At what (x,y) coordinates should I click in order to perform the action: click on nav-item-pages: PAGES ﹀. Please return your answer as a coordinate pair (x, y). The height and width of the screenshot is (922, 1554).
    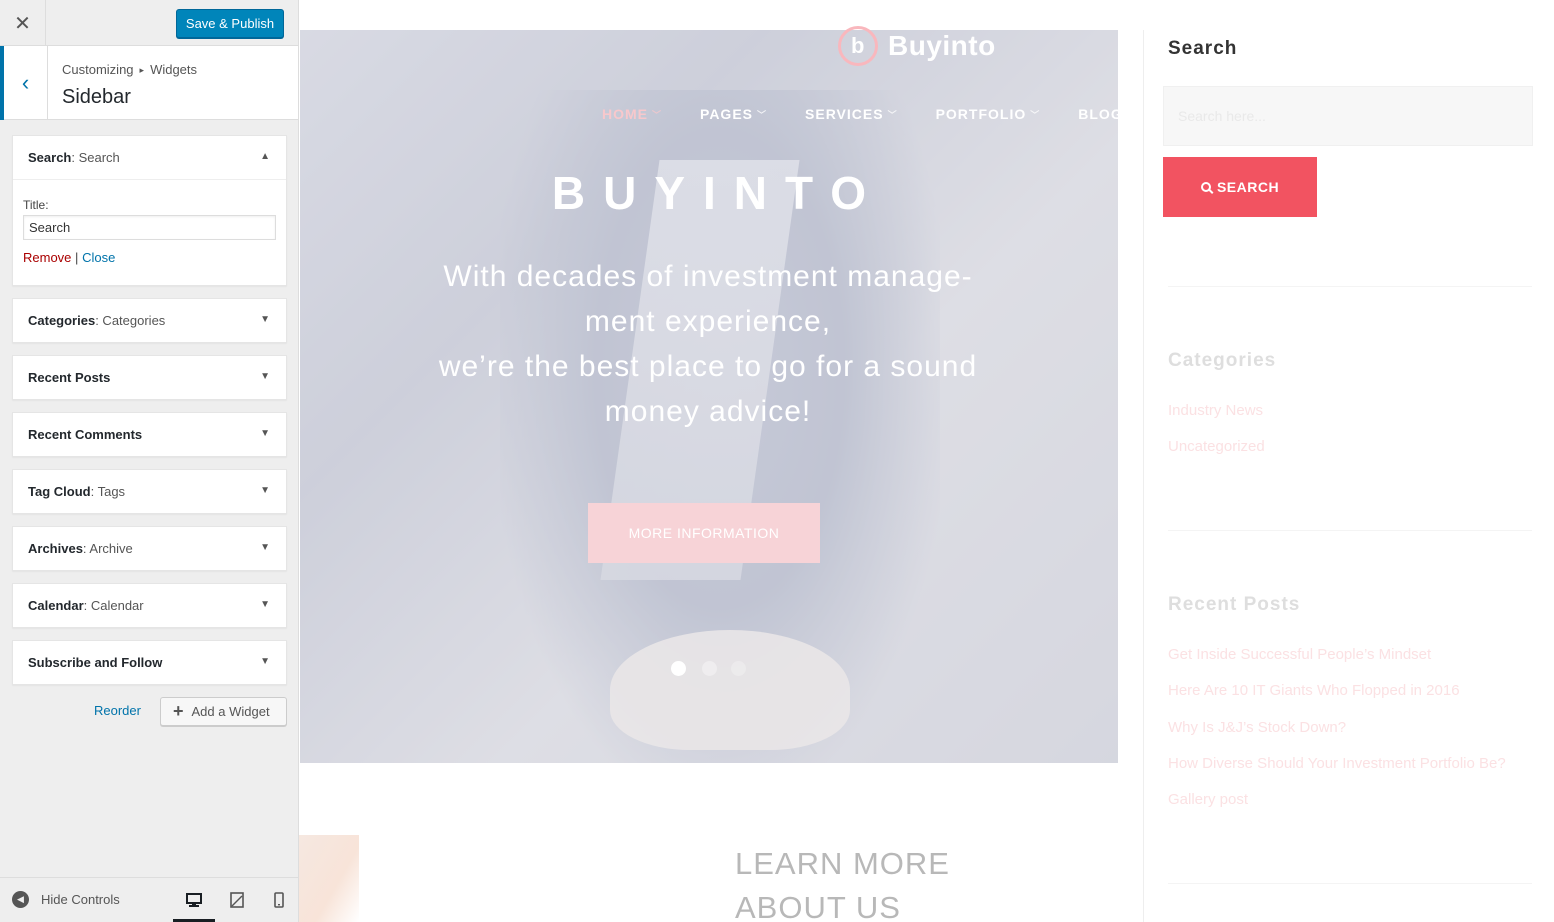
    Looking at the image, I should click on (733, 114).